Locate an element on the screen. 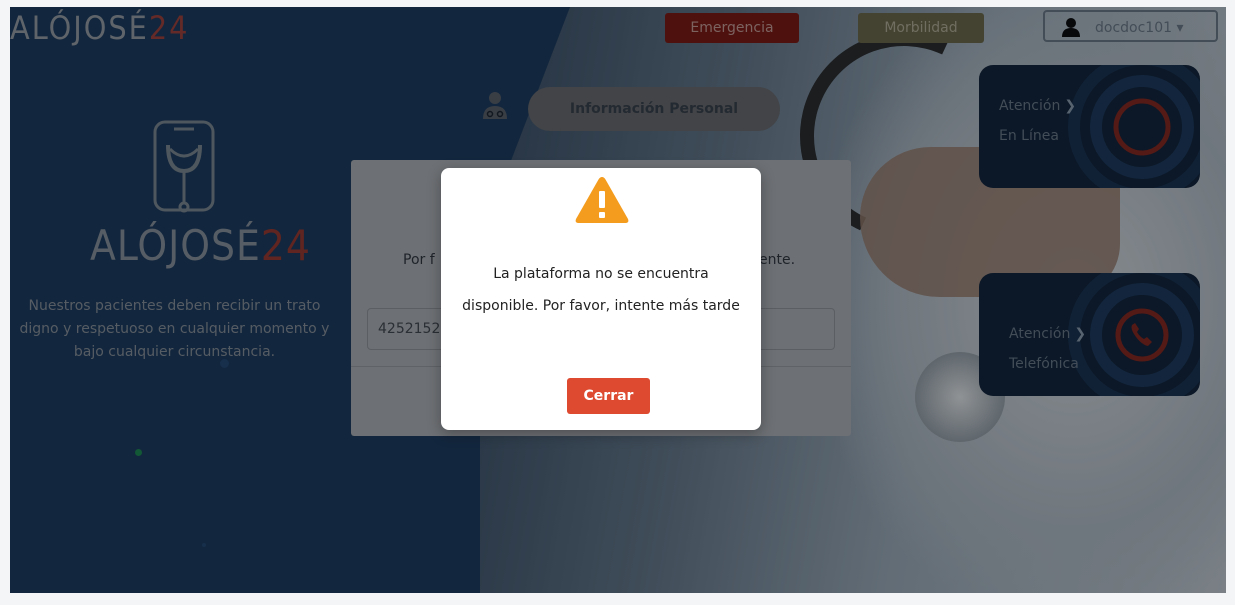 This screenshot has width=1235, height=605. background-modal-text-left: Por f is located at coordinates (419, 260).